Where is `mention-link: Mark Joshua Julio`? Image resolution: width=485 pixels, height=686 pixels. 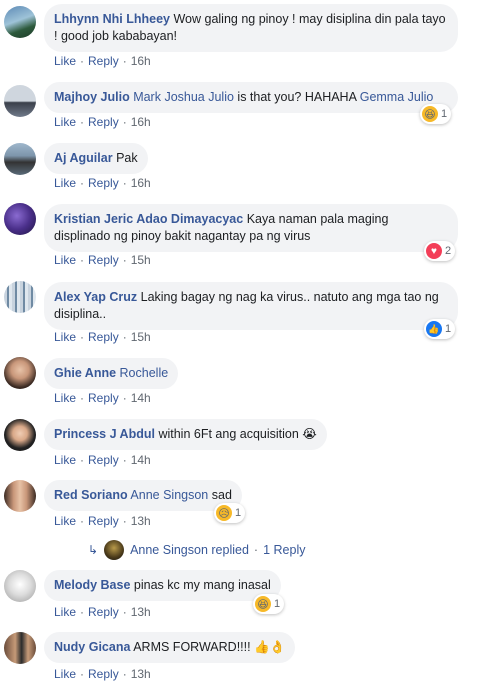
mention-link: Mark Joshua Julio is located at coordinates (183, 97).